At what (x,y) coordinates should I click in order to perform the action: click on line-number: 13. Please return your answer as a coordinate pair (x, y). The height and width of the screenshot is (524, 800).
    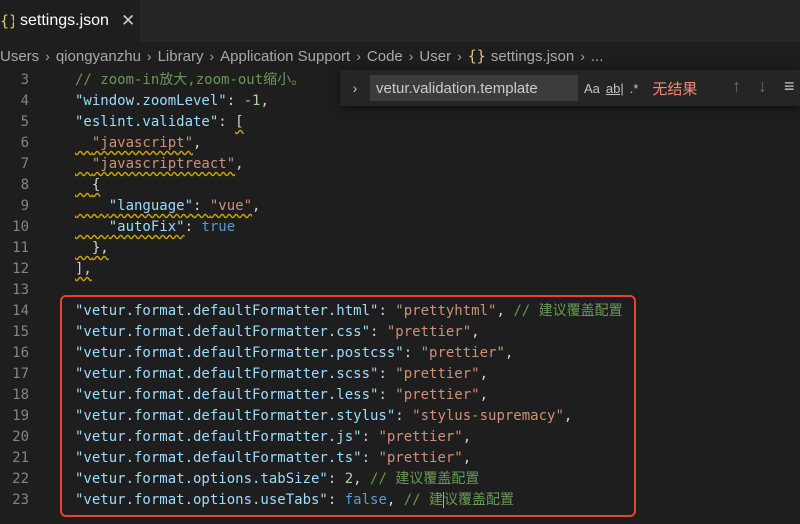
    Looking at the image, I should click on (20, 290).